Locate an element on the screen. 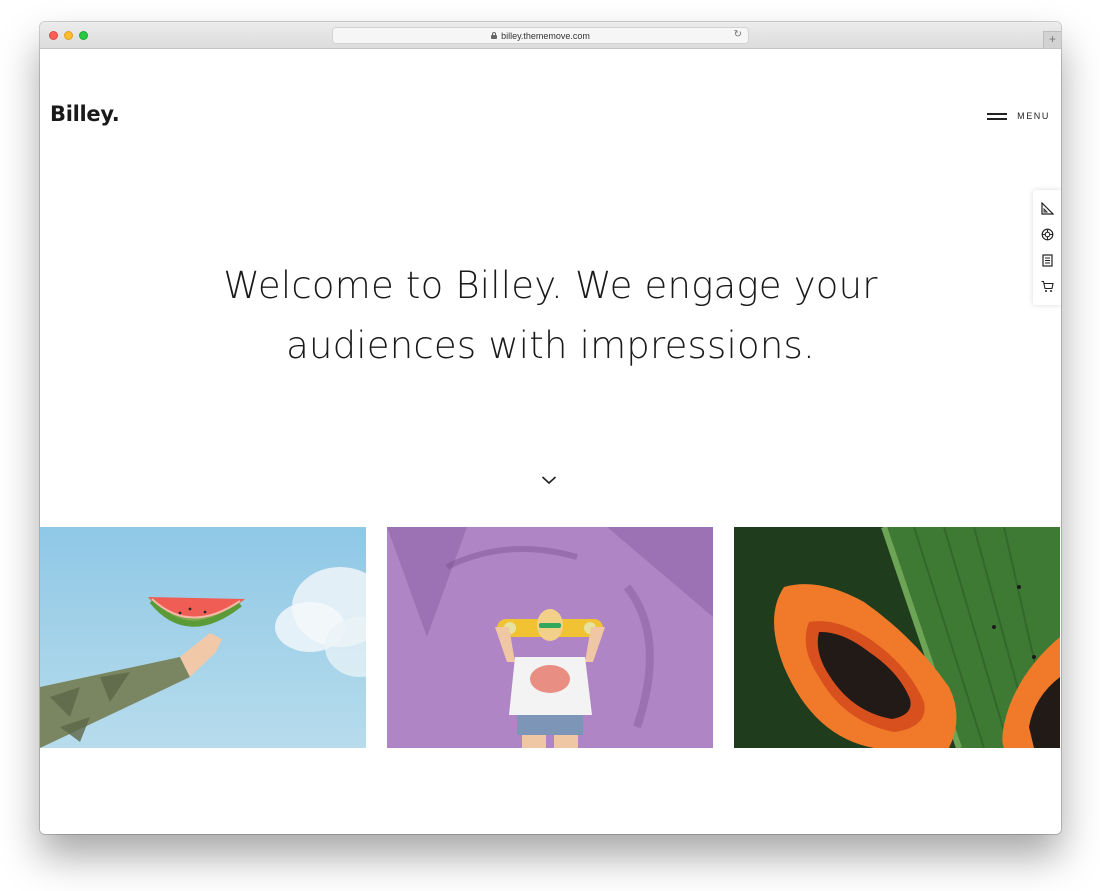 Image resolution: width=1100 pixels, height=891 pixels. hero-line-2: audiences with impressions. is located at coordinates (550, 345).